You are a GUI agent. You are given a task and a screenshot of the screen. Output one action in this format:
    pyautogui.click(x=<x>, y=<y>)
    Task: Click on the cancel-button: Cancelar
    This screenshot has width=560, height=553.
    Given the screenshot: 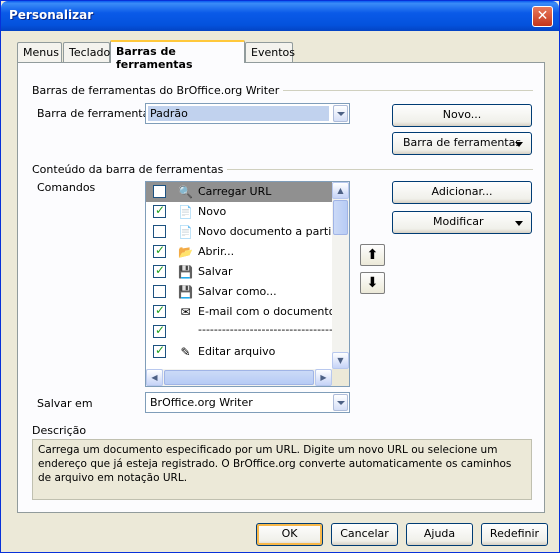 What is the action you would take?
    pyautogui.click(x=364, y=534)
    